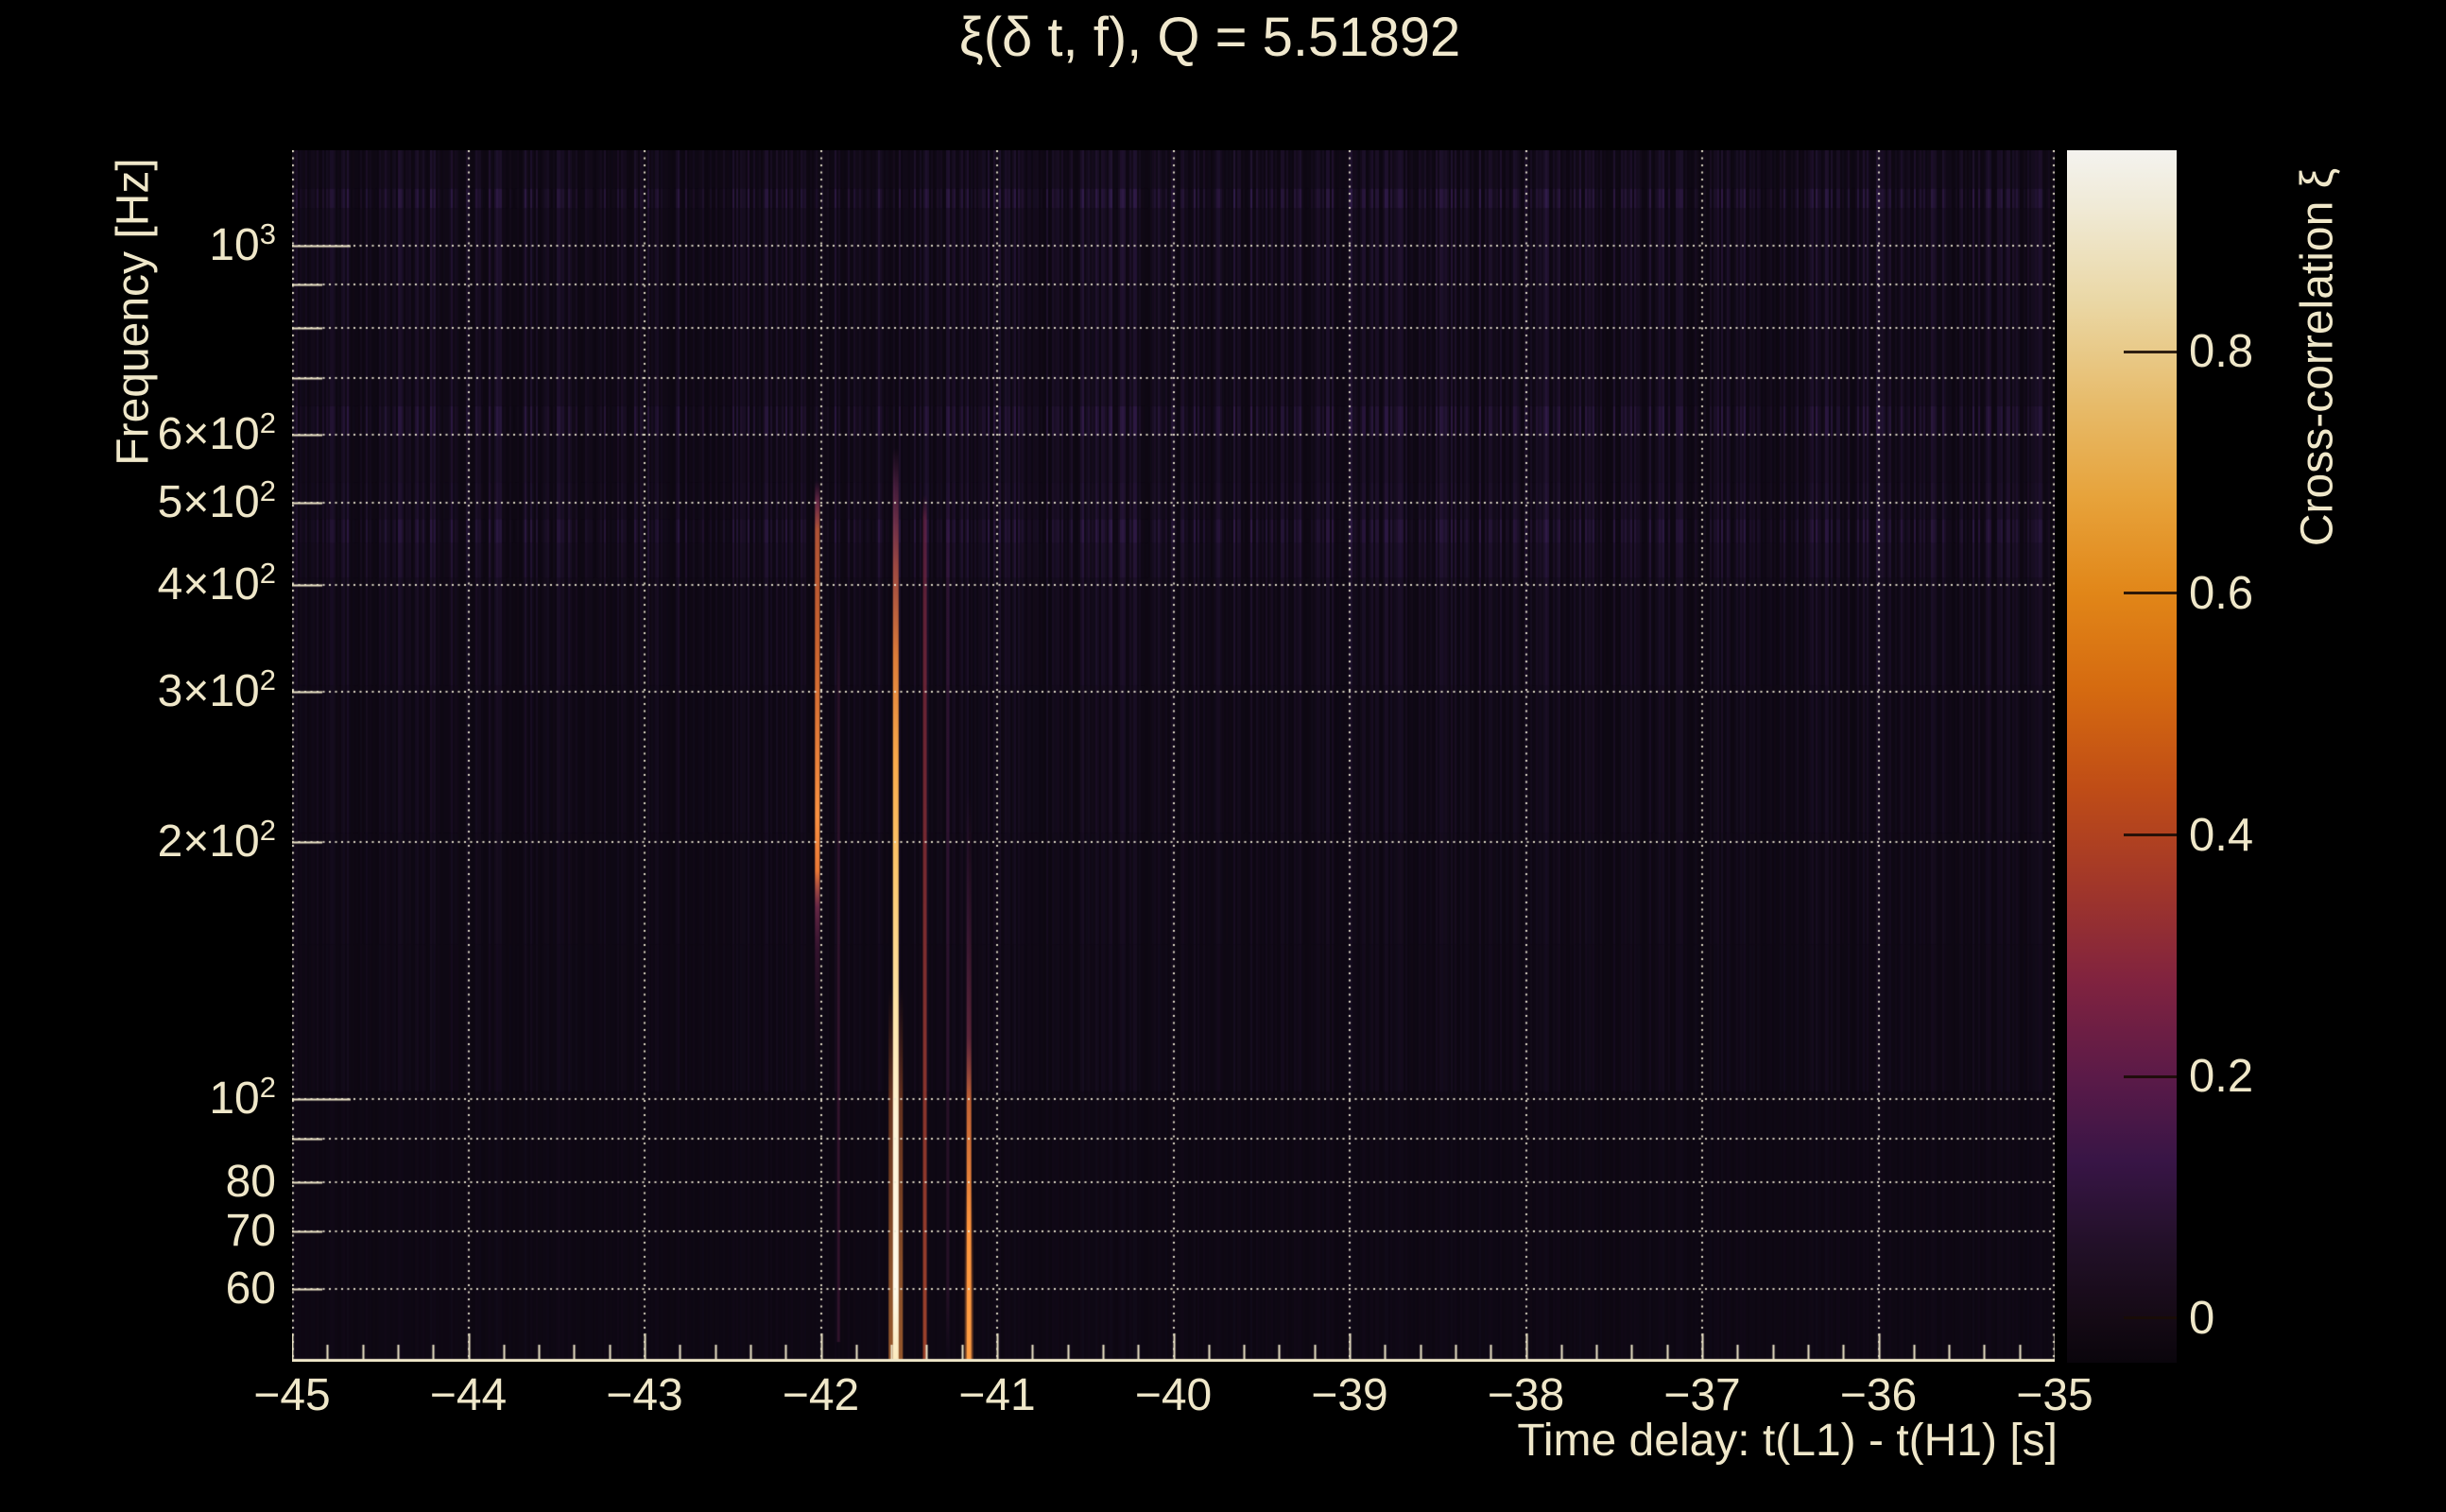 Image resolution: width=2446 pixels, height=1512 pixels. What do you see at coordinates (243, 1098) in the screenshot?
I see `y-tick-label: 102` at bounding box center [243, 1098].